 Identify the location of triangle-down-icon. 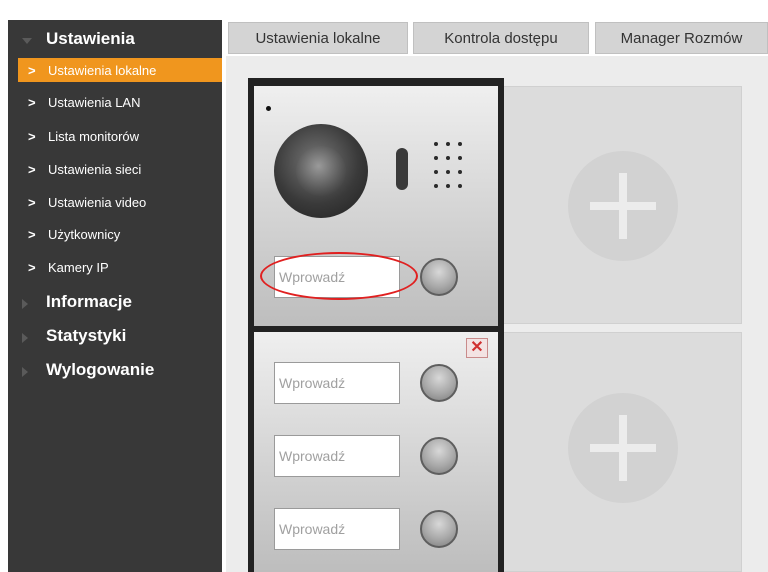
(27, 41).